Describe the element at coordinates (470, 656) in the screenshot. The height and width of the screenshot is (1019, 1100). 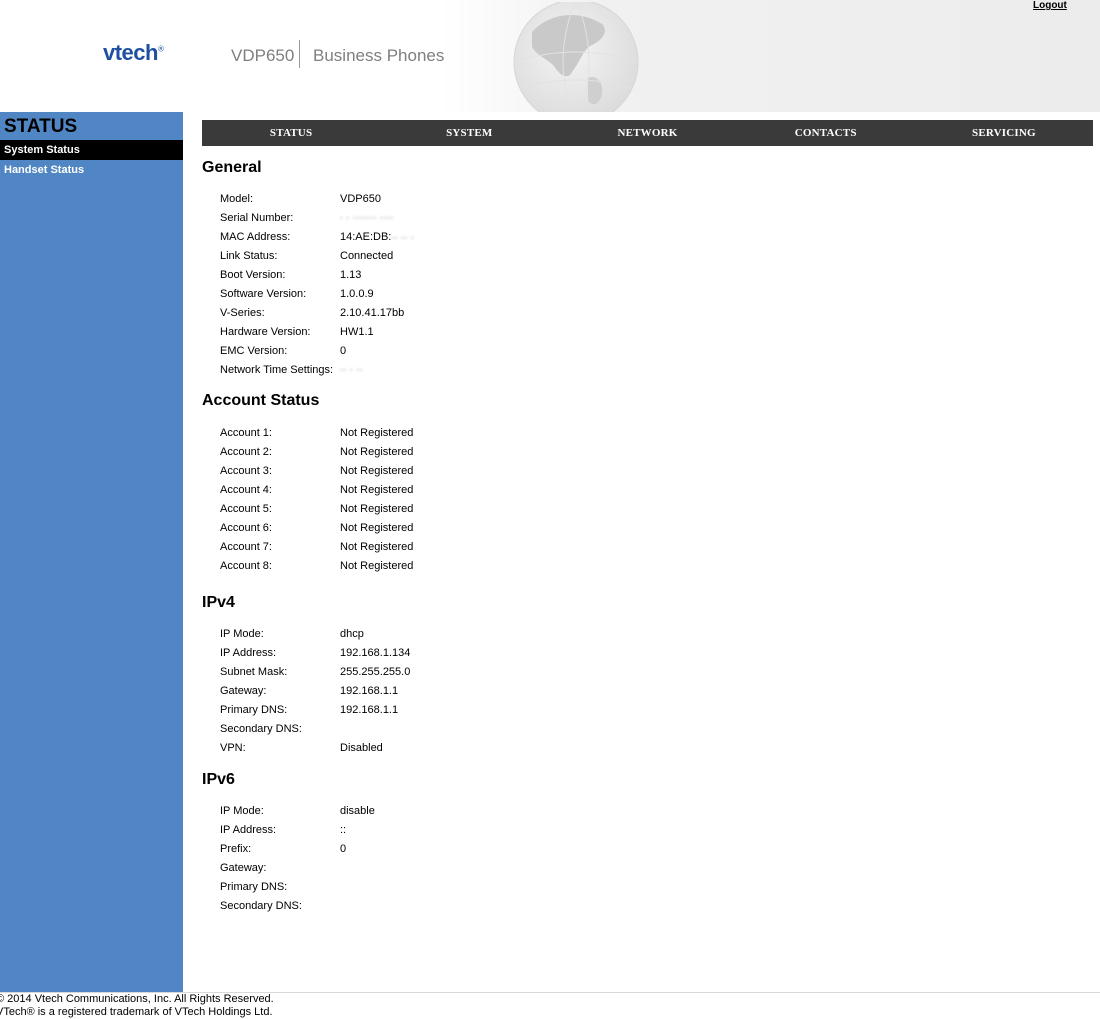
I see `info-row-ipv4-ip-address: IP Address: 192.168.1.134` at that location.